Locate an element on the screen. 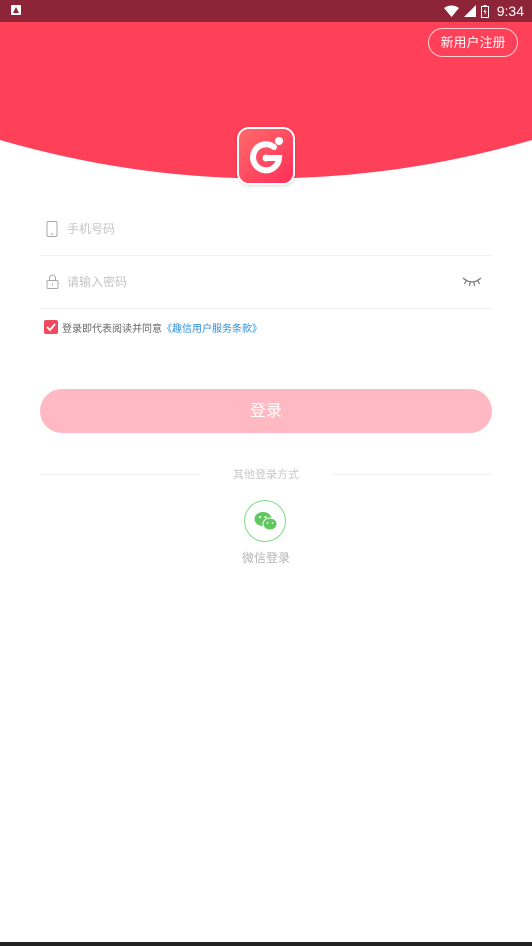  terms-link: 《趣信用户服务条款》 is located at coordinates (212, 327).